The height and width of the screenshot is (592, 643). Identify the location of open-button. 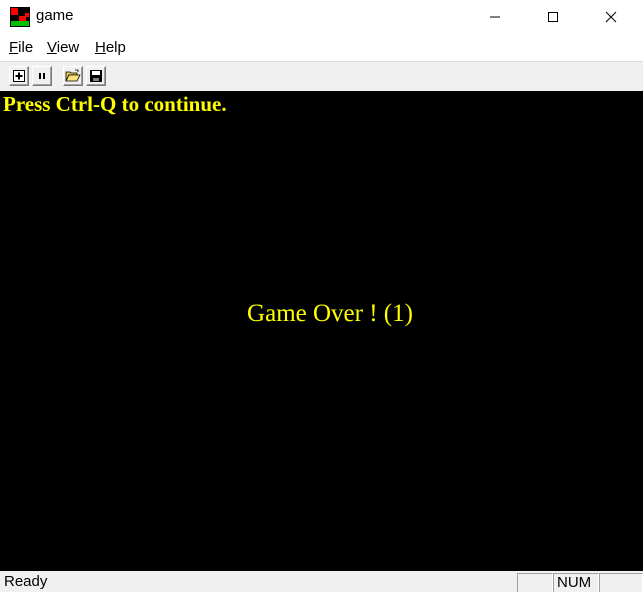
(73, 76).